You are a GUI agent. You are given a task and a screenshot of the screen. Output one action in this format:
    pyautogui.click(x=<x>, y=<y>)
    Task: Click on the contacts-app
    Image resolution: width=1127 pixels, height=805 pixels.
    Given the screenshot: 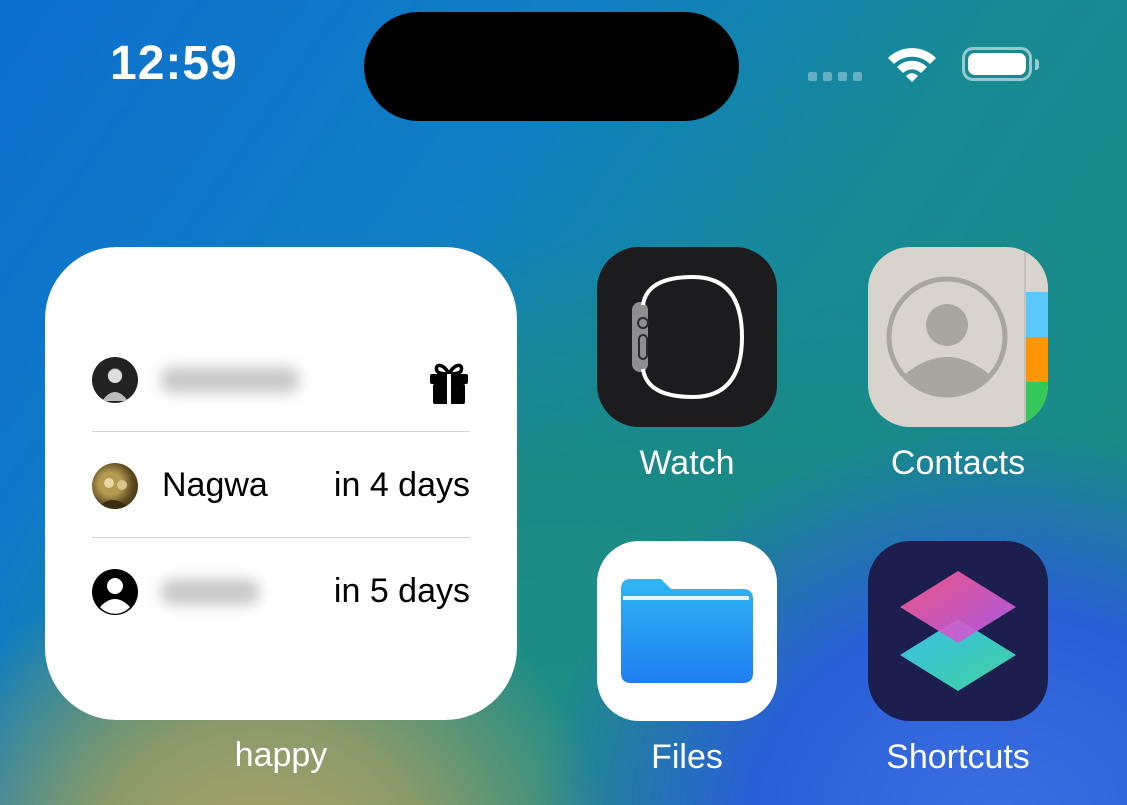 What is the action you would take?
    pyautogui.click(x=958, y=337)
    